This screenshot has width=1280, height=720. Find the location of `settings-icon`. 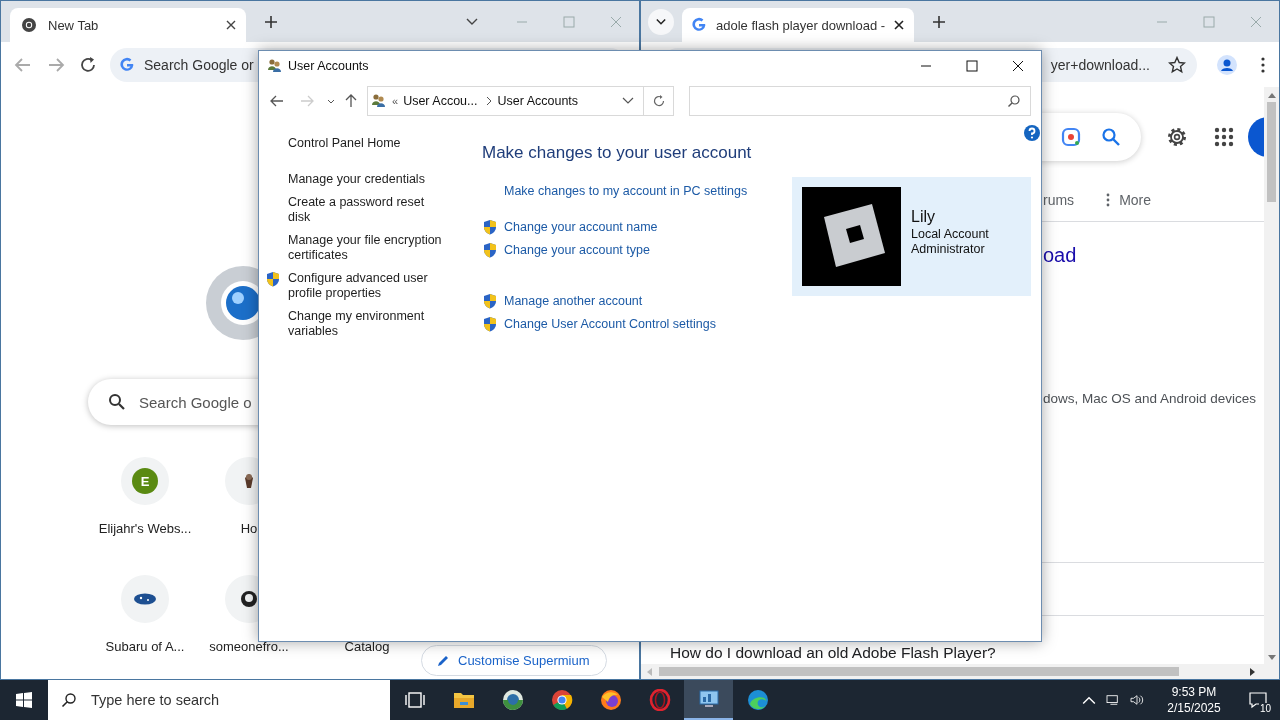

settings-icon is located at coordinates (1177, 137).